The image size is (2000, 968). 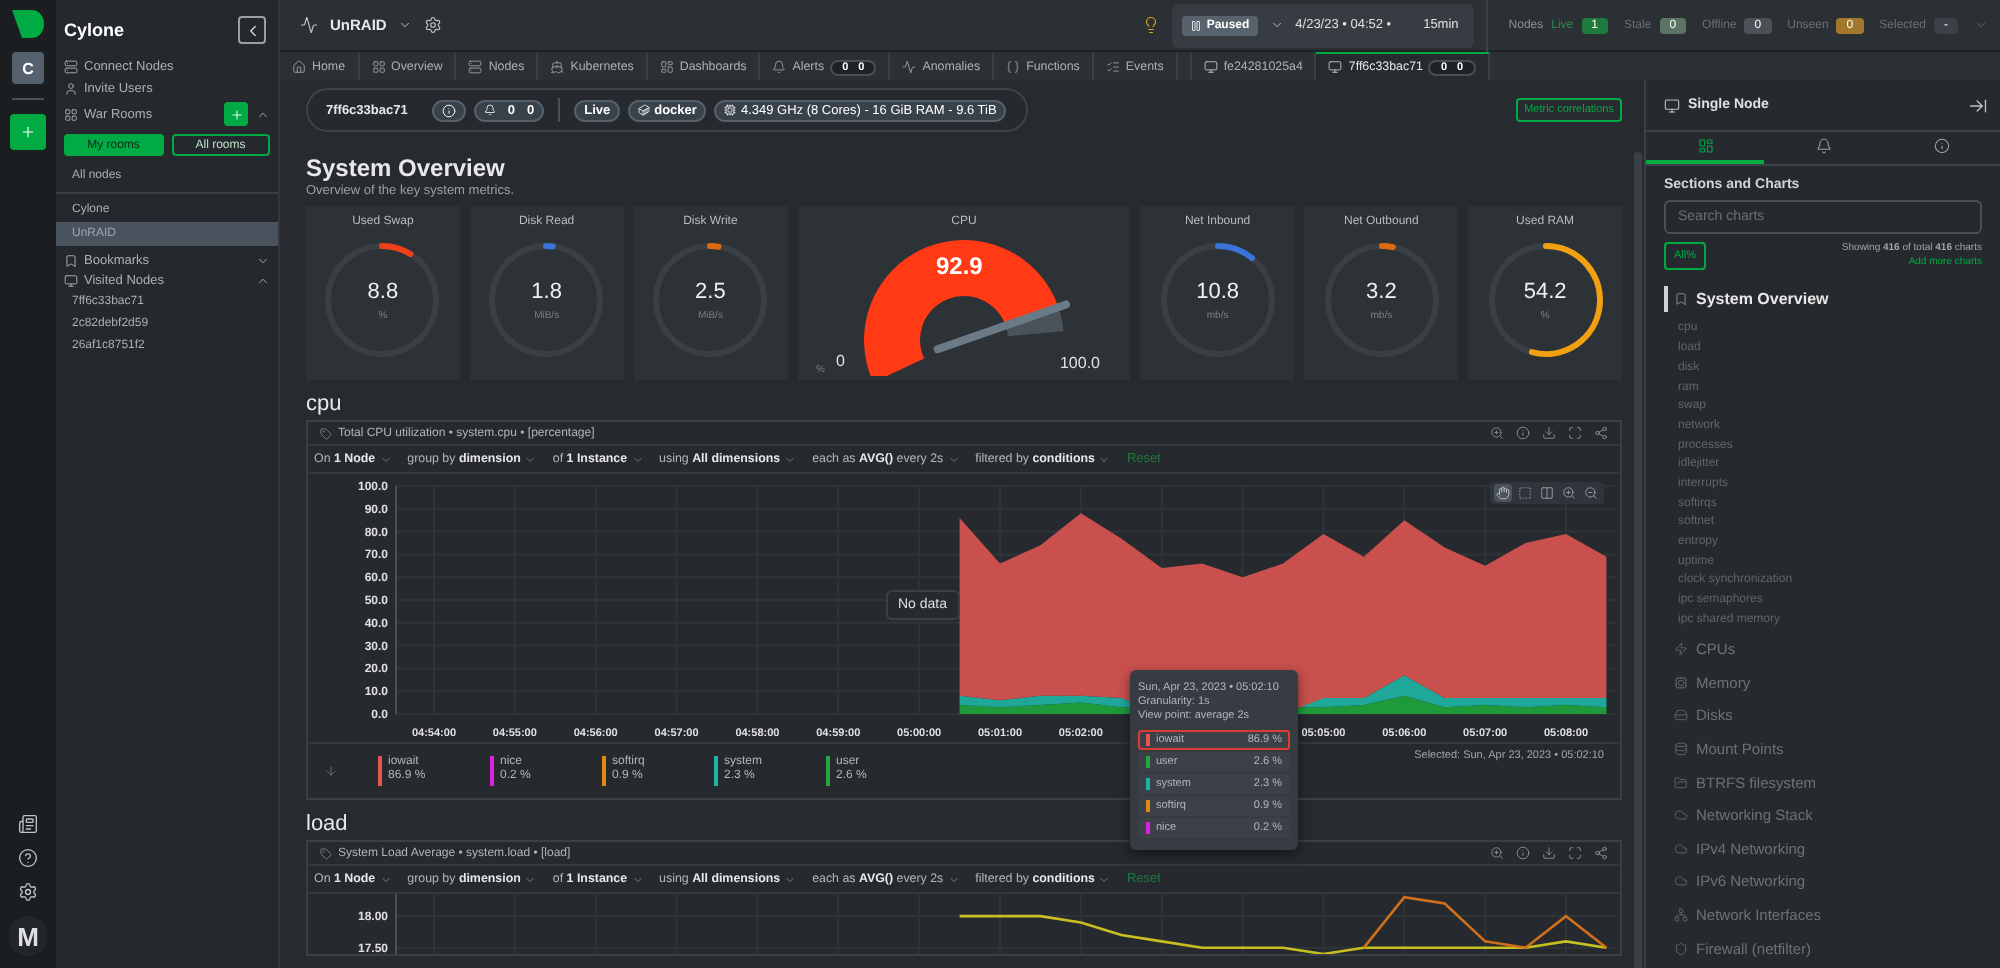 What do you see at coordinates (546, 291) in the screenshot?
I see `gauge-value: 1.8` at bounding box center [546, 291].